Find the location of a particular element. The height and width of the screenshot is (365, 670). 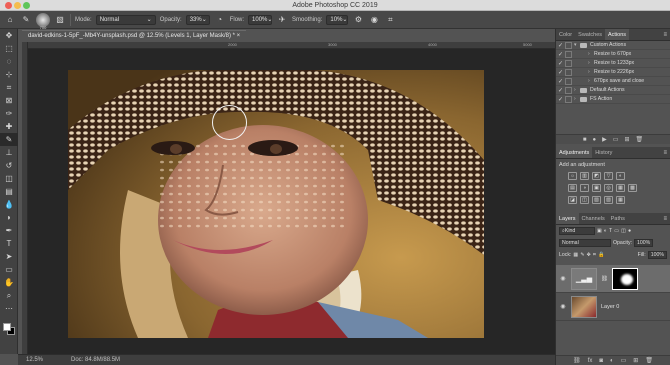

tab-color: Color is located at coordinates (565, 34).